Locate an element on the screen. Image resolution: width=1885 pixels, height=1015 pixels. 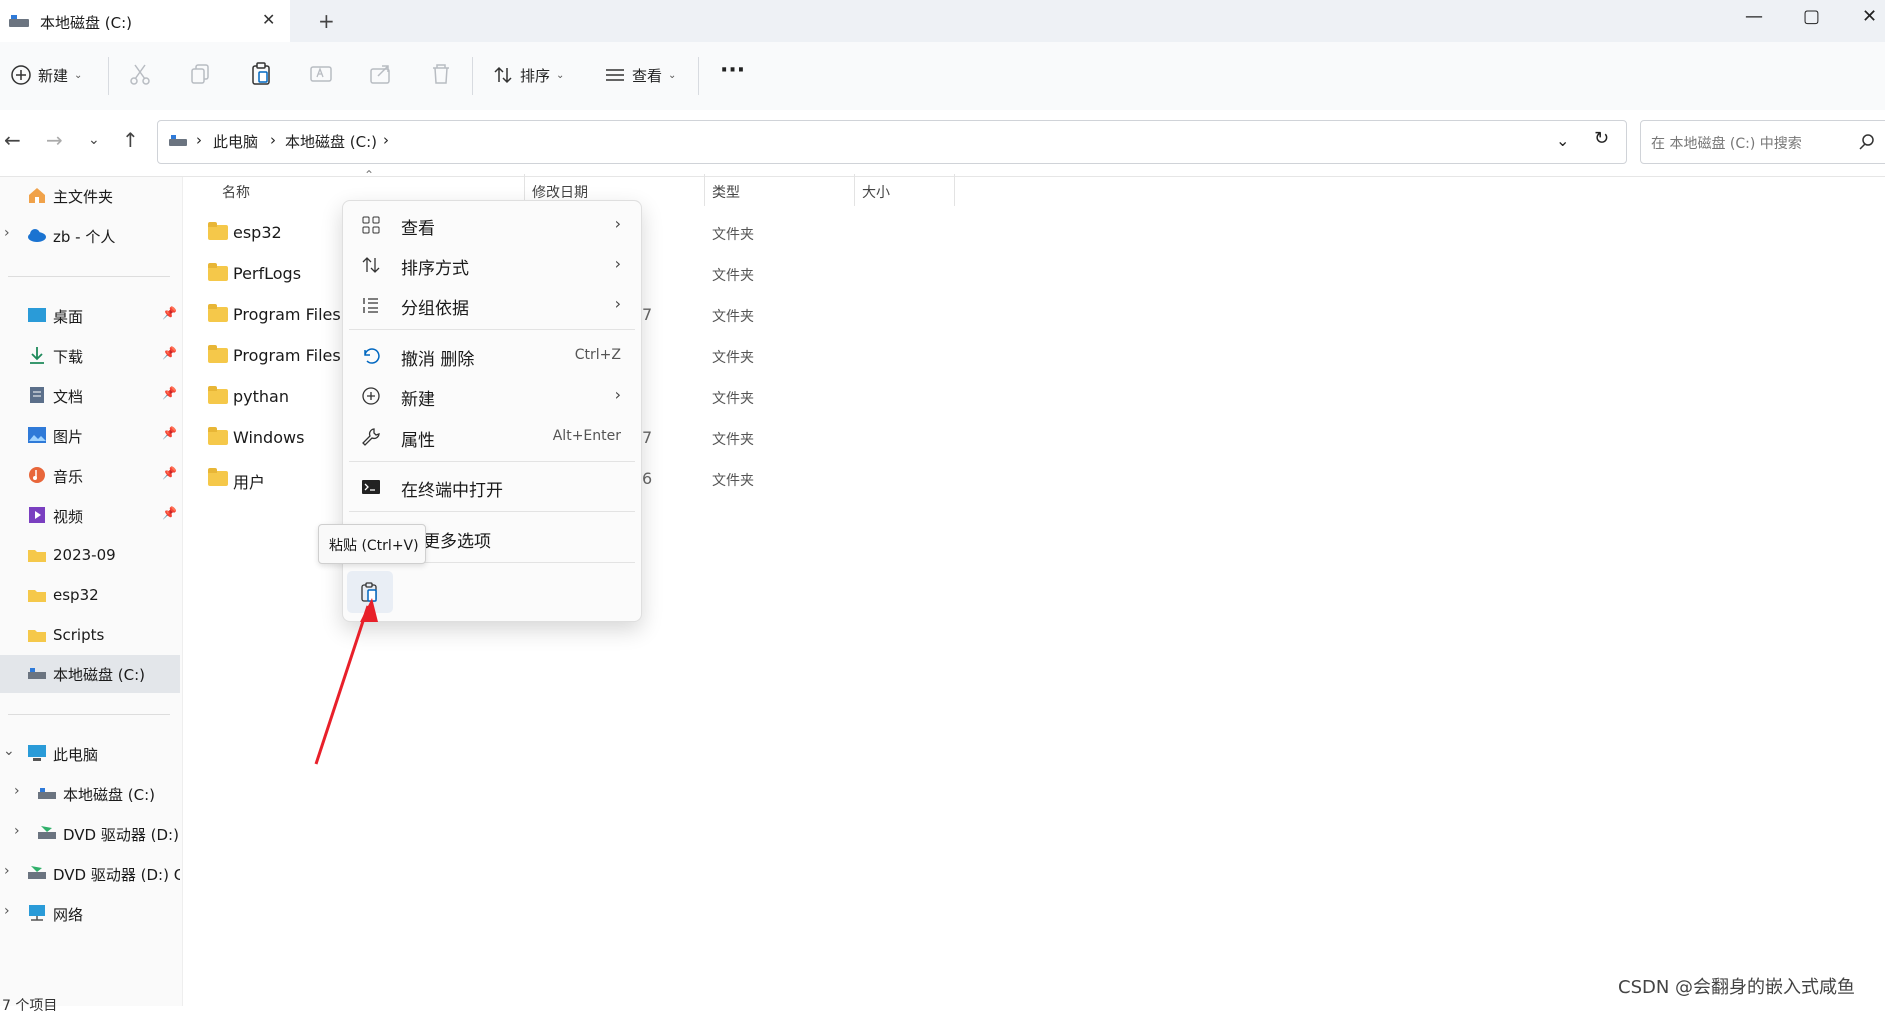
sidebar-item-network: › 网络 is located at coordinates (90, 914).